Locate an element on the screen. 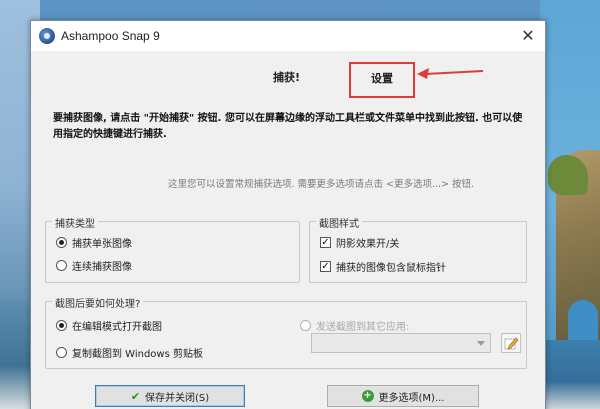  radio-copy-clipboard: 复制截图到 Windows 剪贴板 is located at coordinates (129, 352).